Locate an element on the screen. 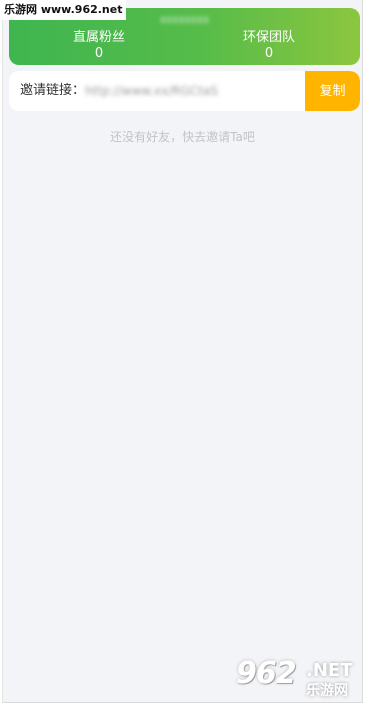 This screenshot has height=705, width=367. stat-direct-fans-label: 直属粉丝 is located at coordinates (98, 37).